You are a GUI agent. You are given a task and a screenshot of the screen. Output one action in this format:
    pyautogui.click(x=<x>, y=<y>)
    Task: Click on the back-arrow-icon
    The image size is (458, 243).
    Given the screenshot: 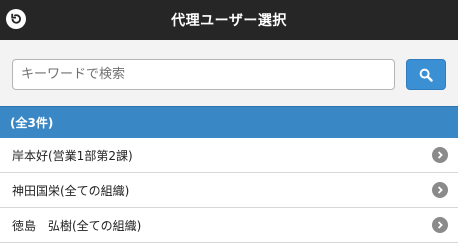 What is the action you would take?
    pyautogui.click(x=16, y=18)
    